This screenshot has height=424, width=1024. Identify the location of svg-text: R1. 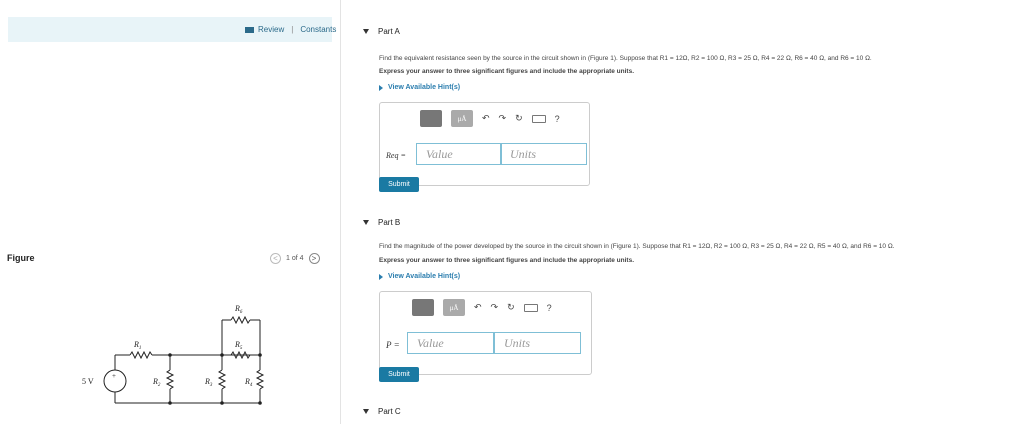
(137, 345).